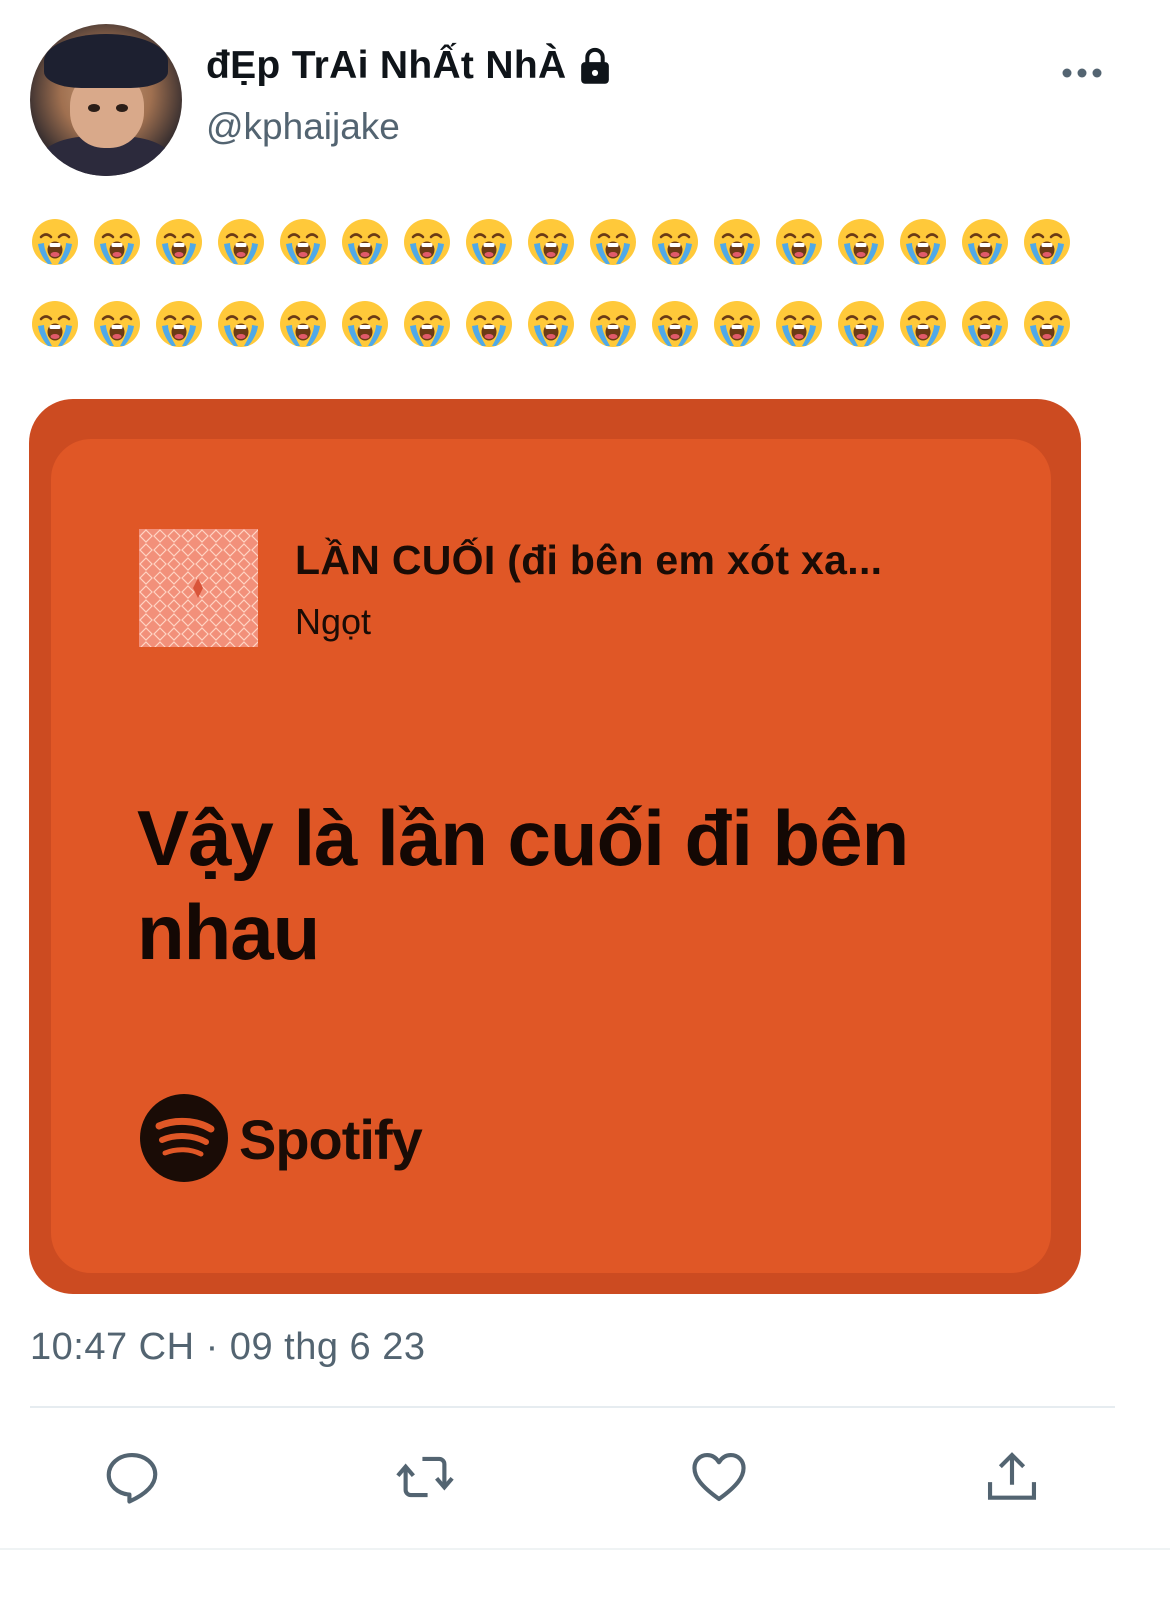 Image resolution: width=1170 pixels, height=1603 pixels. Describe the element at coordinates (184, 1138) in the screenshot. I see `spotify-logo-icon` at that location.